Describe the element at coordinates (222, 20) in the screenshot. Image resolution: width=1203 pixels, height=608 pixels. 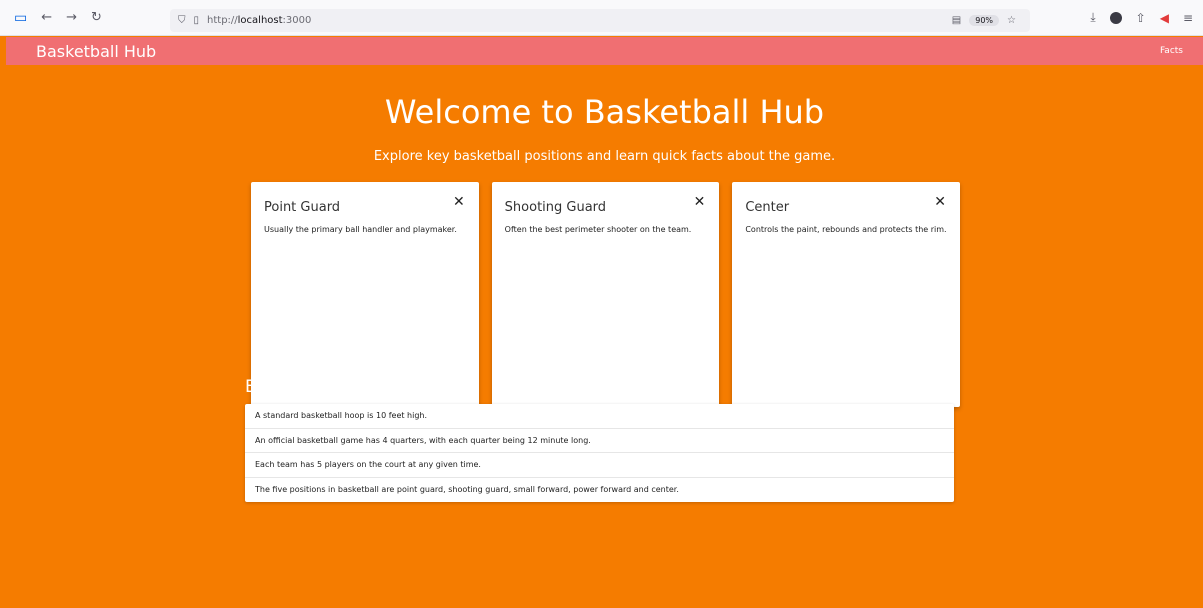
I see `url-protocol: http://` at that location.